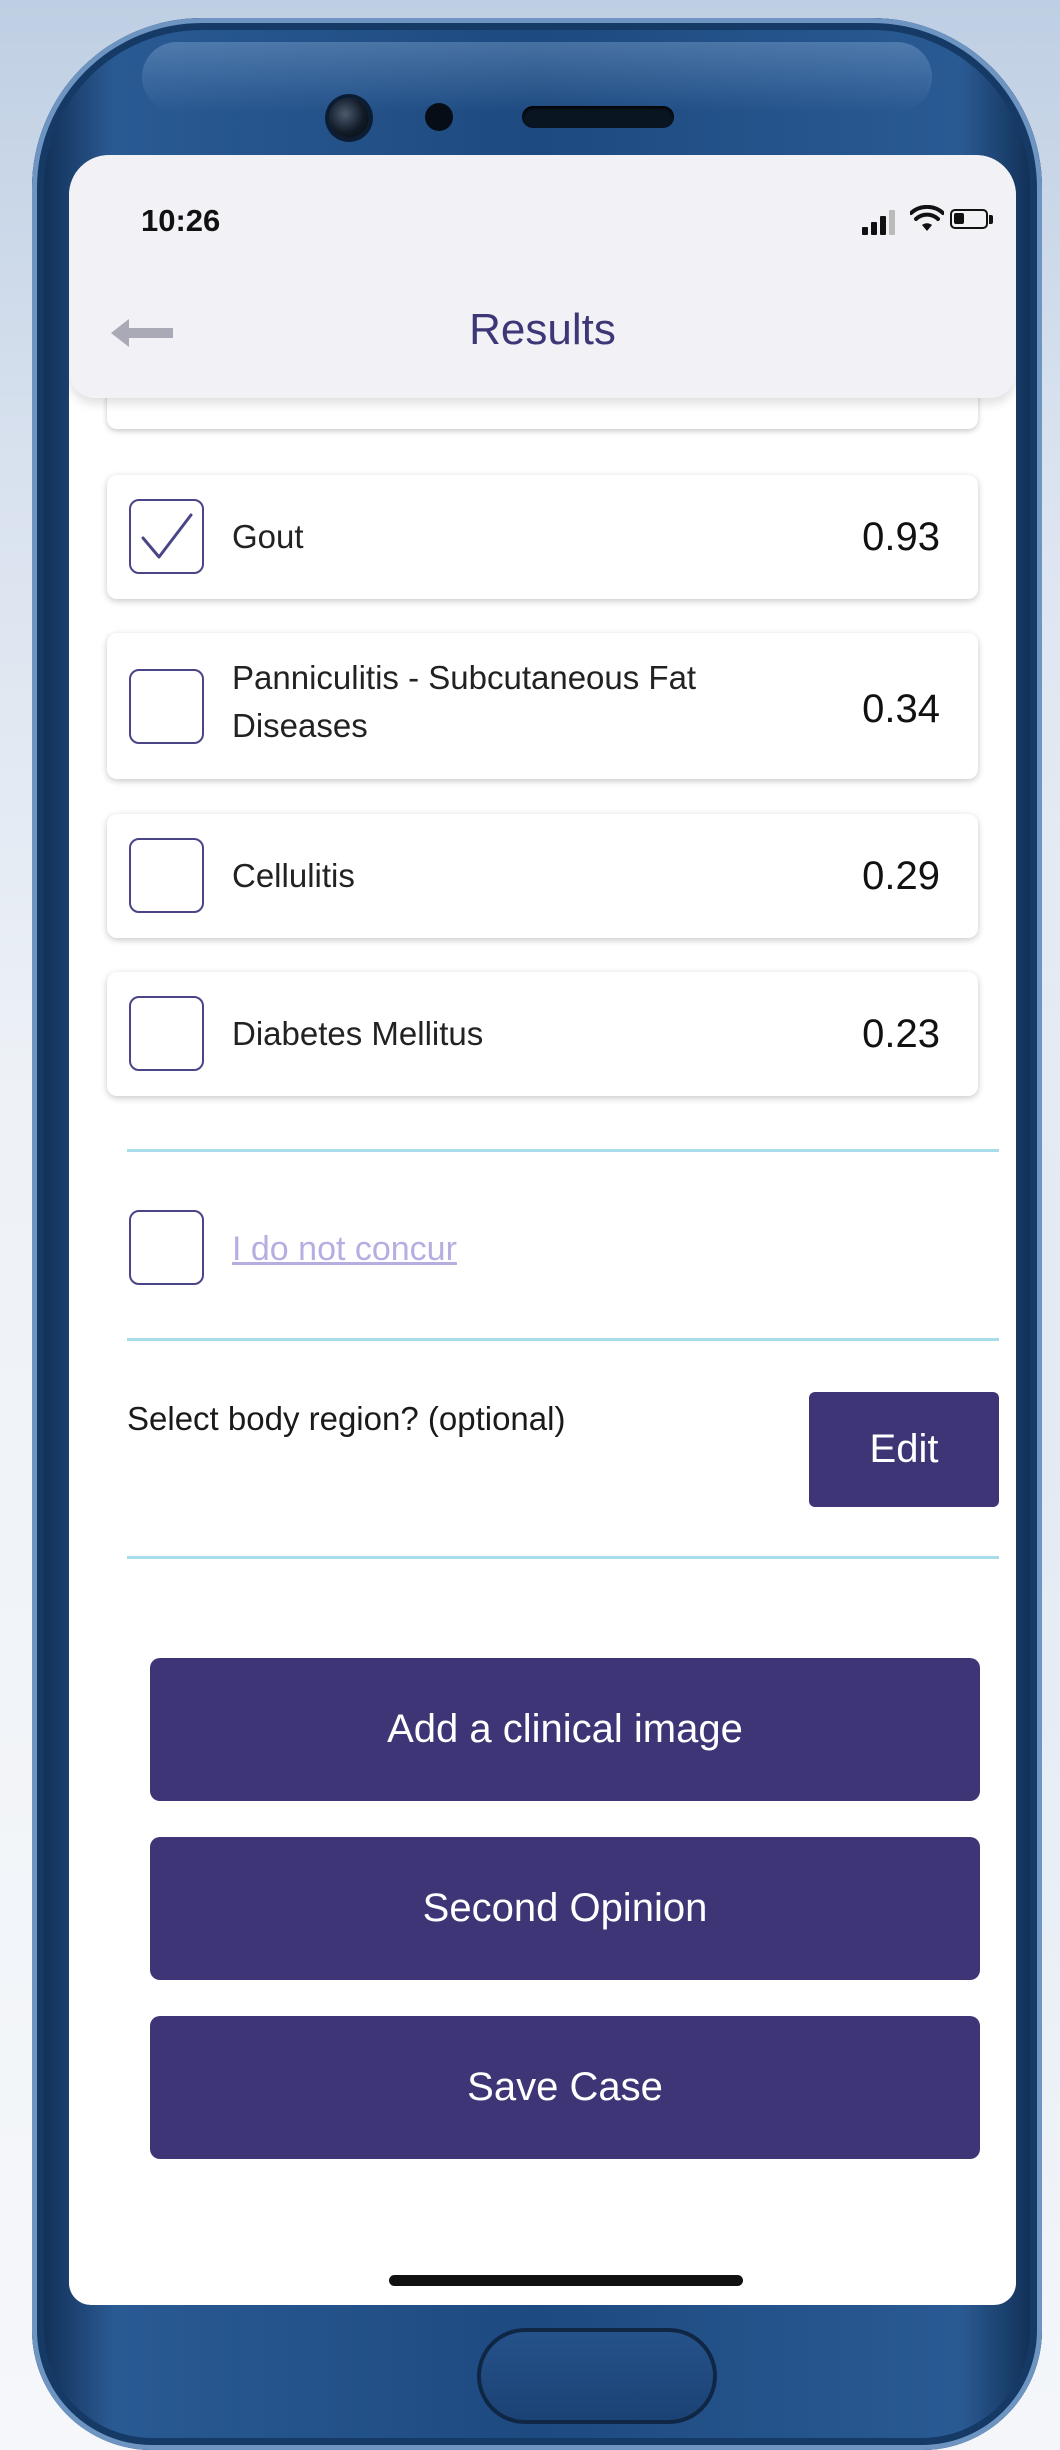 The width and height of the screenshot is (1060, 2450). What do you see at coordinates (904, 1449) in the screenshot?
I see `edit-button: Edit` at bounding box center [904, 1449].